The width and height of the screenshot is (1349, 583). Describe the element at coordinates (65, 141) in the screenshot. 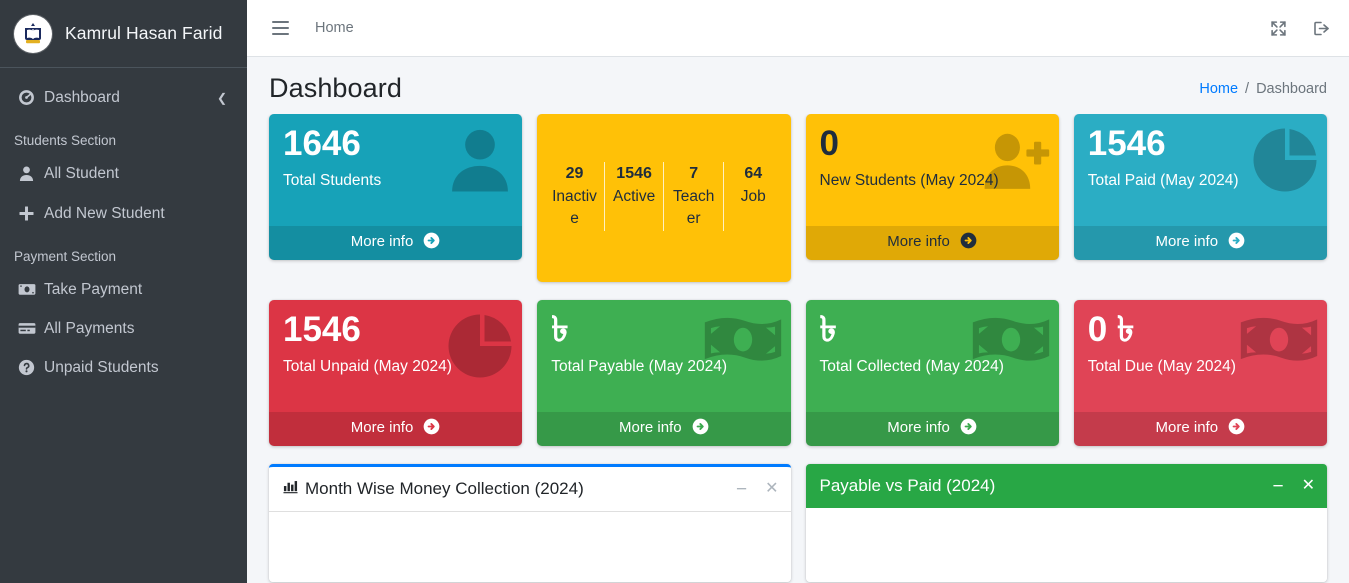

I see `sidebar-header-students: Students Section` at that location.